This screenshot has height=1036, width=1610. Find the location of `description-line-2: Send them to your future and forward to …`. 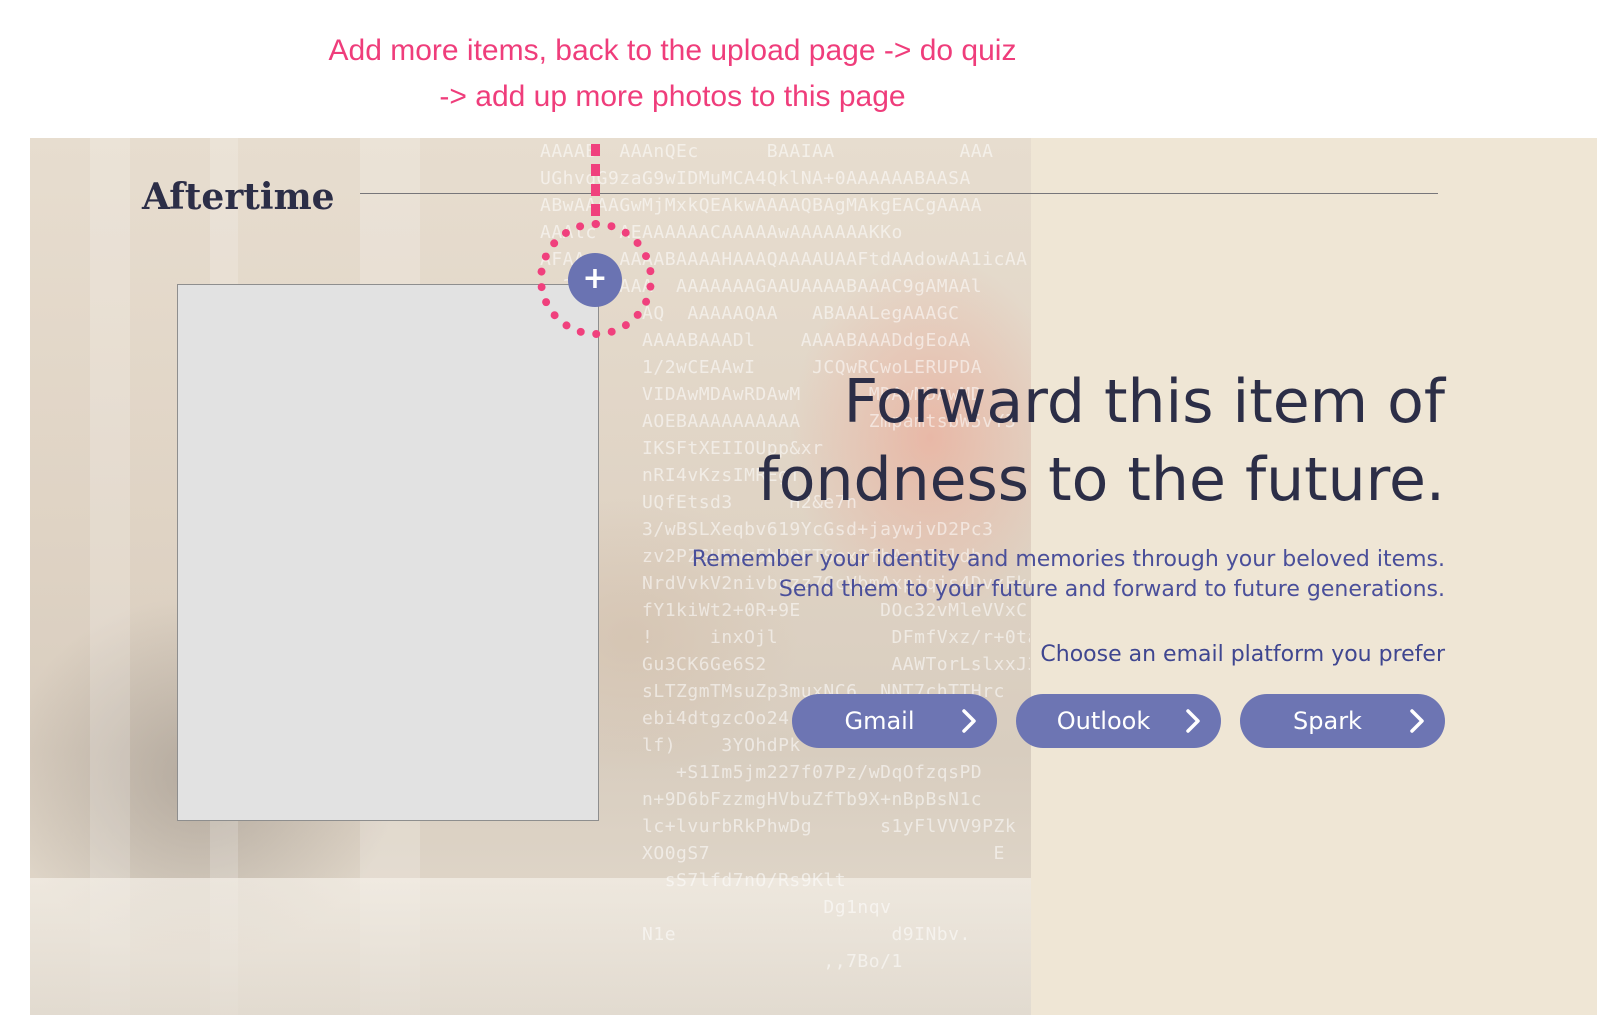

description-line-2: Send them to your future and forward to … is located at coordinates (1111, 589).